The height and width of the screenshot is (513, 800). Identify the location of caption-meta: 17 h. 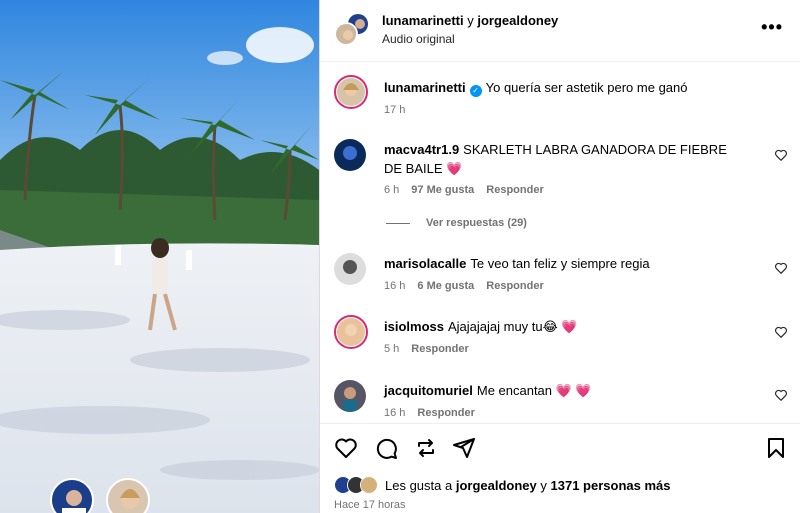
(394, 110).